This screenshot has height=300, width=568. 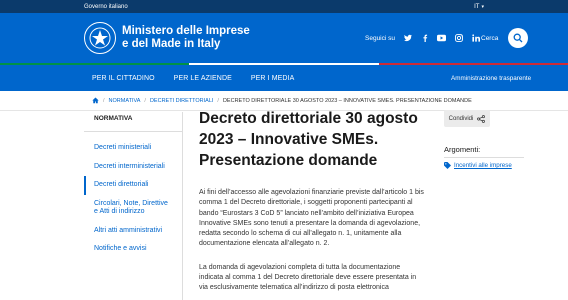 I want to click on language-label: IT, so click(x=477, y=6).